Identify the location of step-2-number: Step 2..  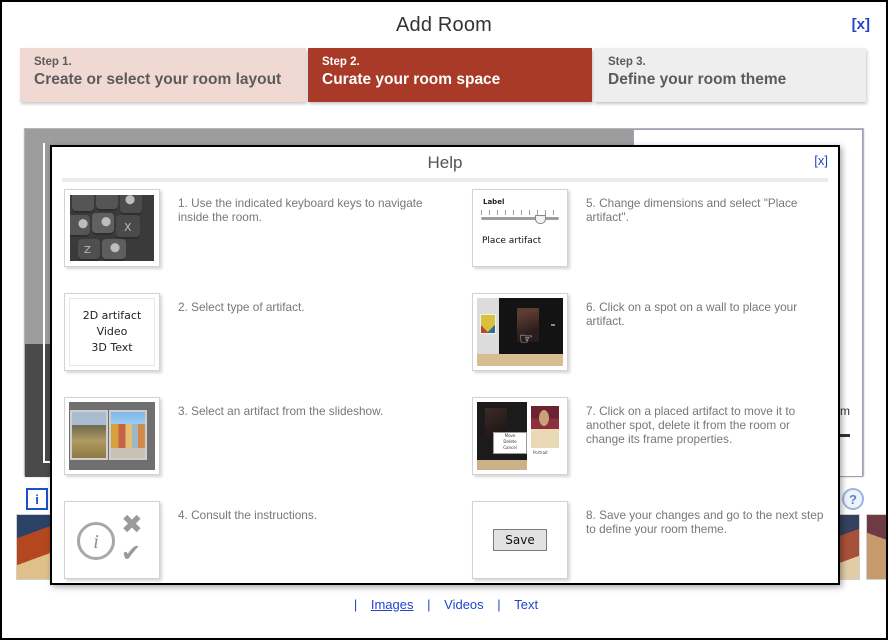
(341, 62).